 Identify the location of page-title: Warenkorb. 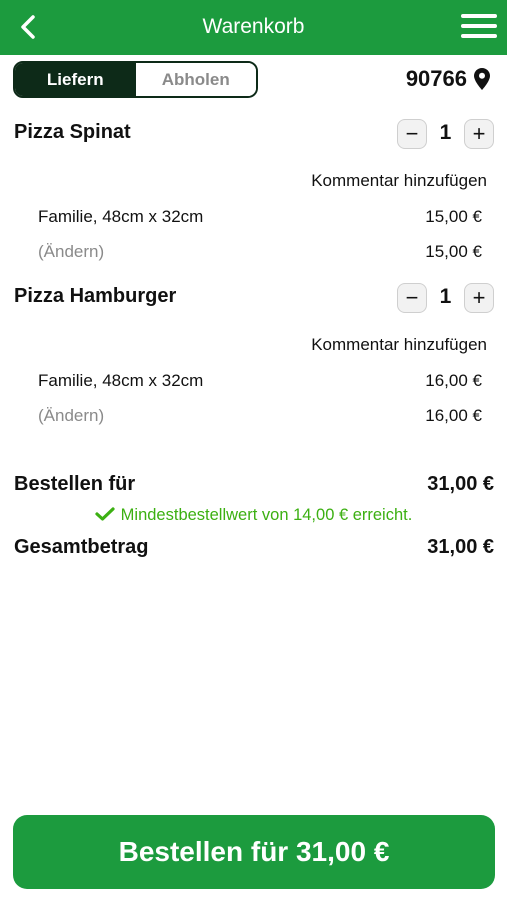
(253, 26).